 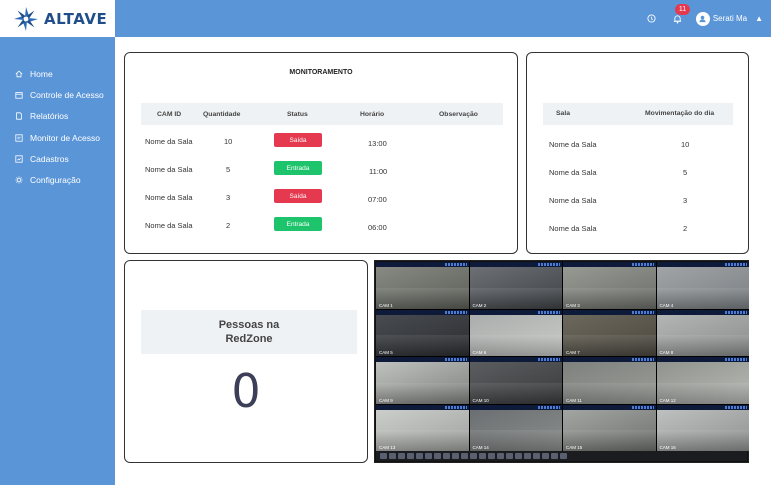 What do you see at coordinates (638, 114) in the screenshot?
I see `table-header: Sala Movimentação do dia` at bounding box center [638, 114].